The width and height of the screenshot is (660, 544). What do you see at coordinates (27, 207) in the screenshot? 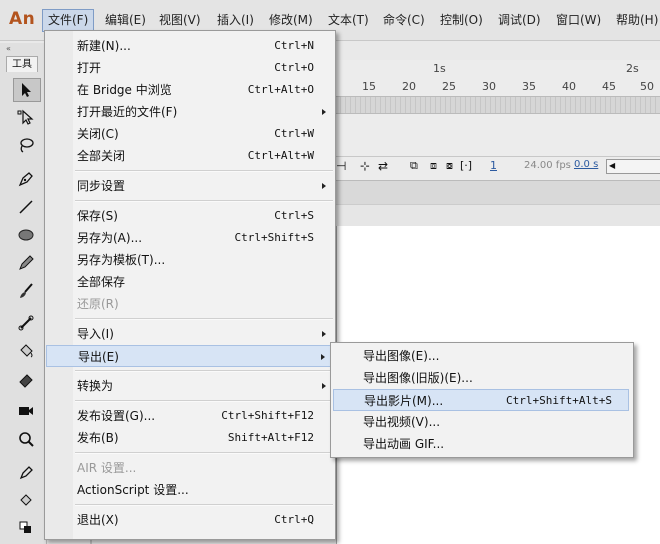
I see `line-tool-icon` at bounding box center [27, 207].